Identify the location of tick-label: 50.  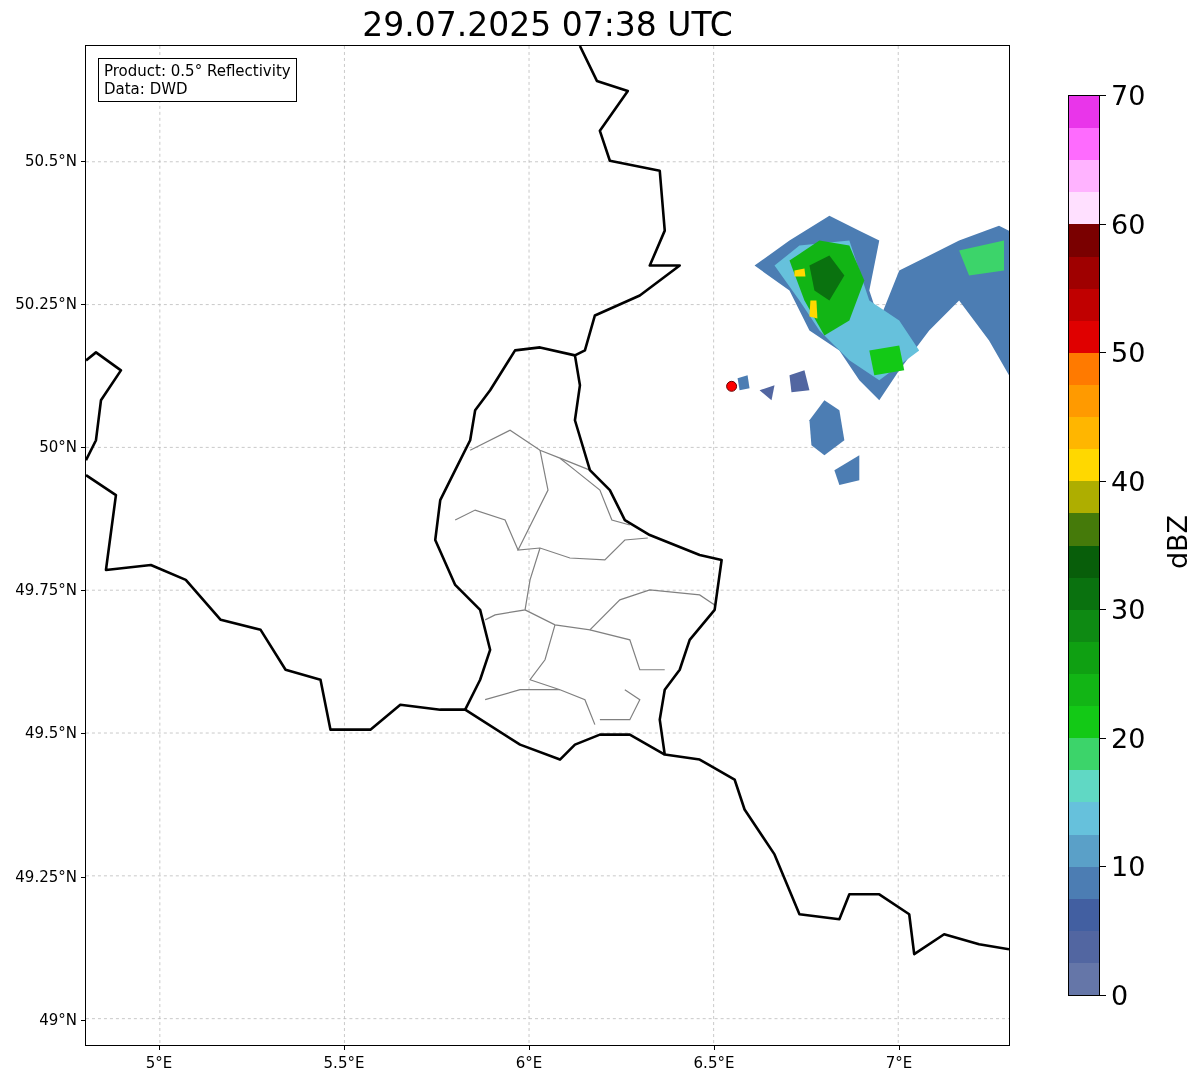
(1128, 353).